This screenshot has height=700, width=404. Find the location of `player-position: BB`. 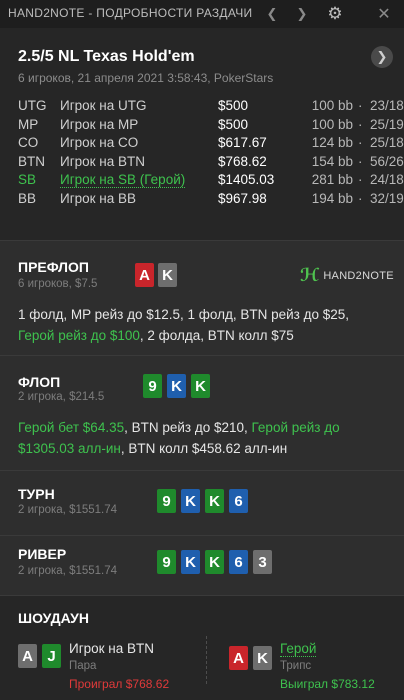

player-position: BB is located at coordinates (27, 198).